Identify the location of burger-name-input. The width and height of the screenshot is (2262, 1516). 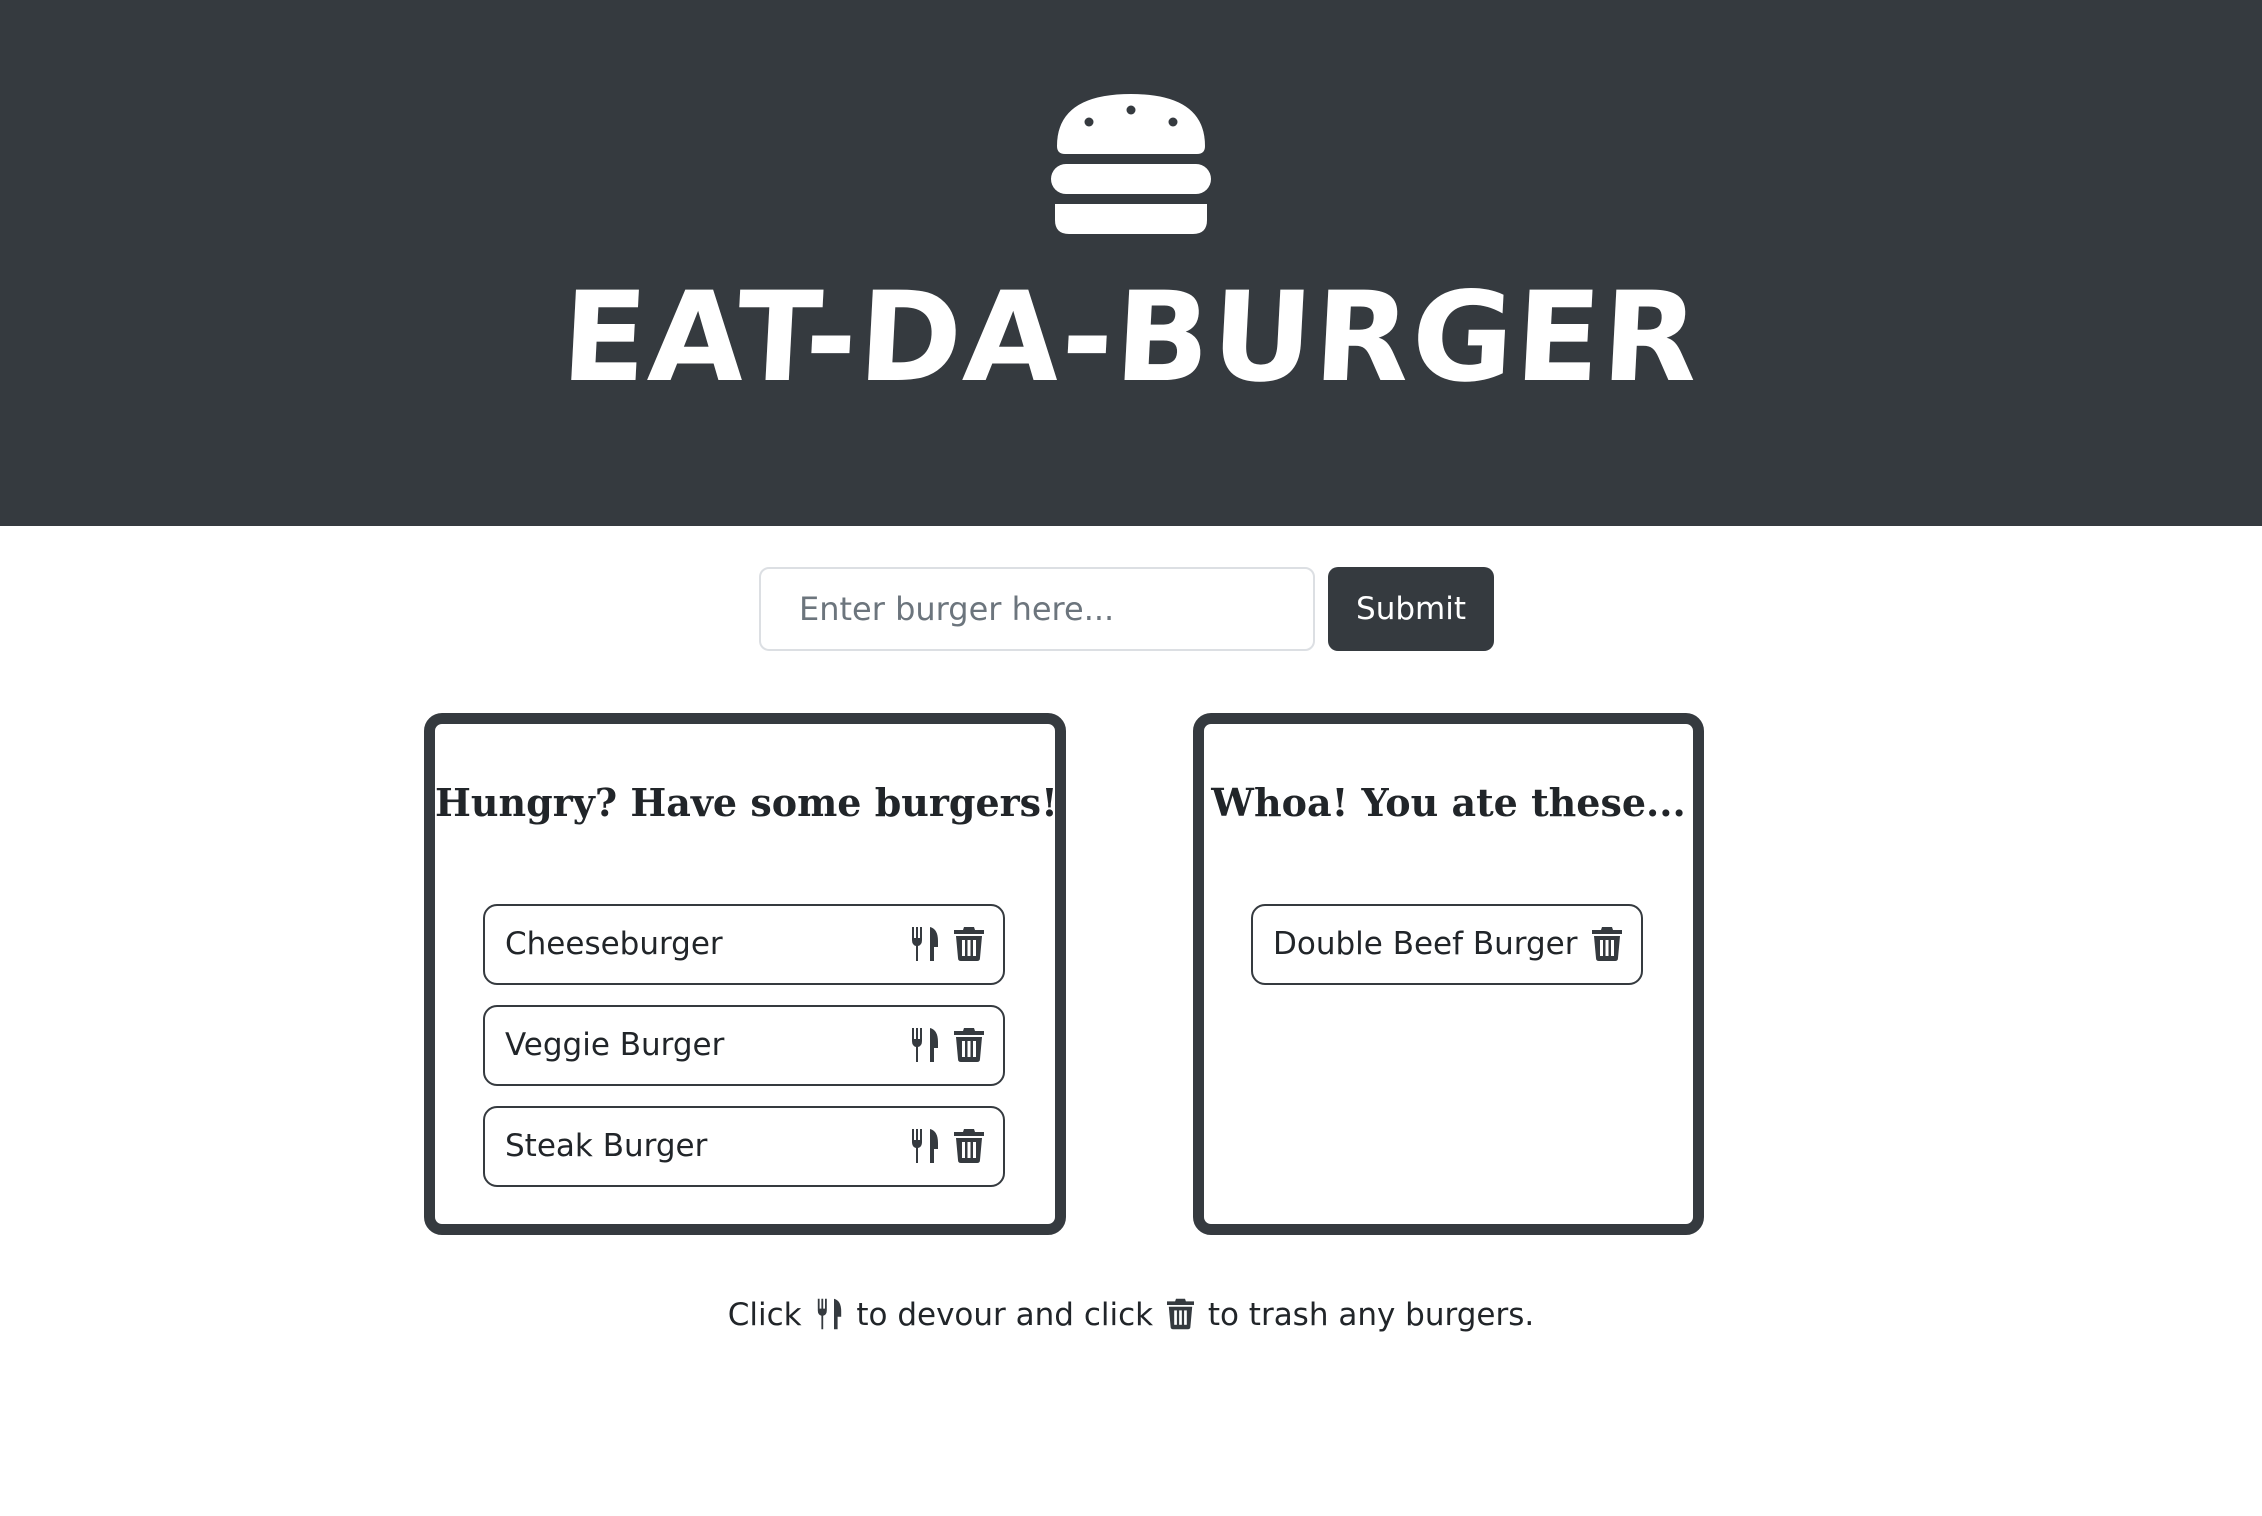
(1037, 609).